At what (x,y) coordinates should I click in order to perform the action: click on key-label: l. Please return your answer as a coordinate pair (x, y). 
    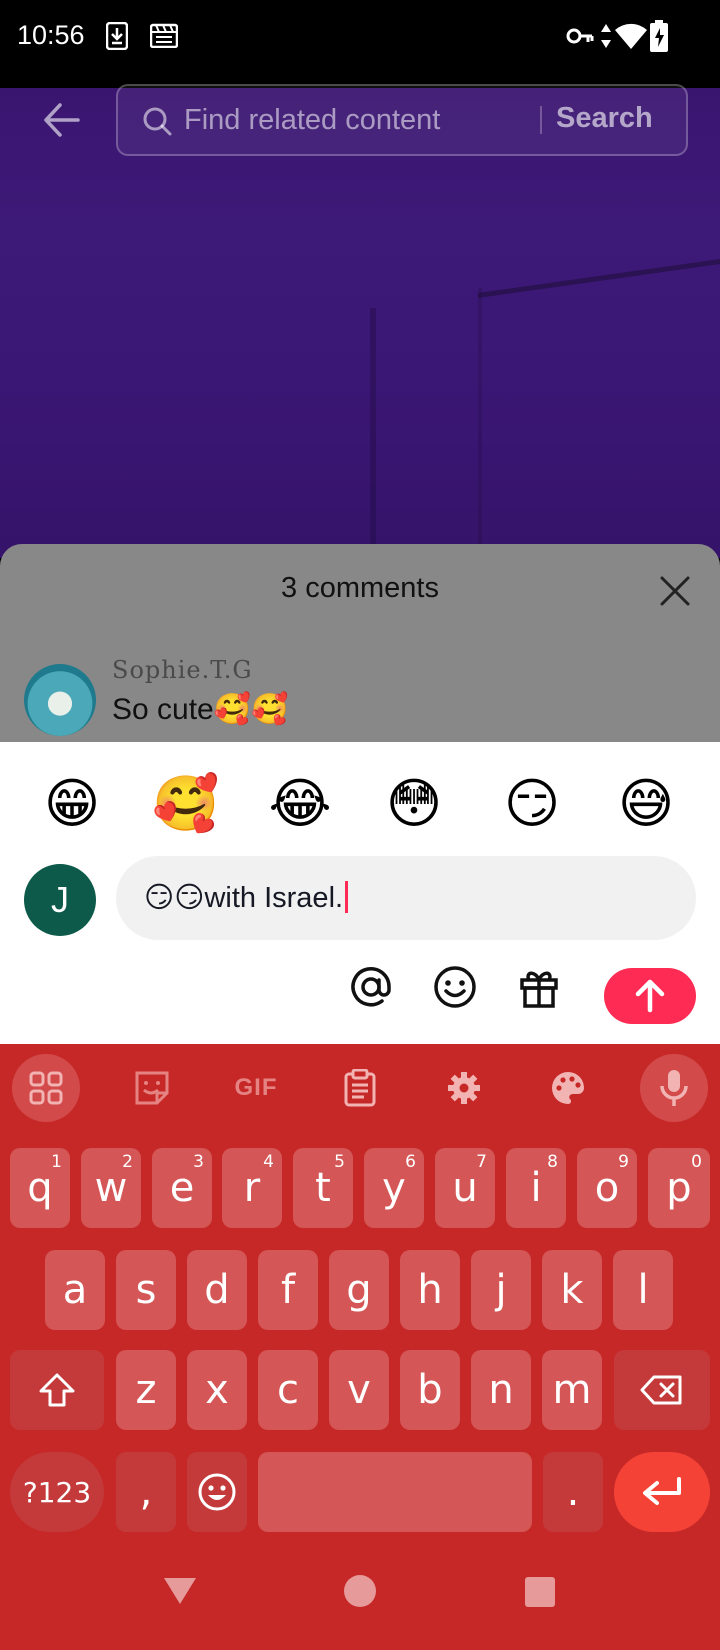
    Looking at the image, I should click on (643, 1290).